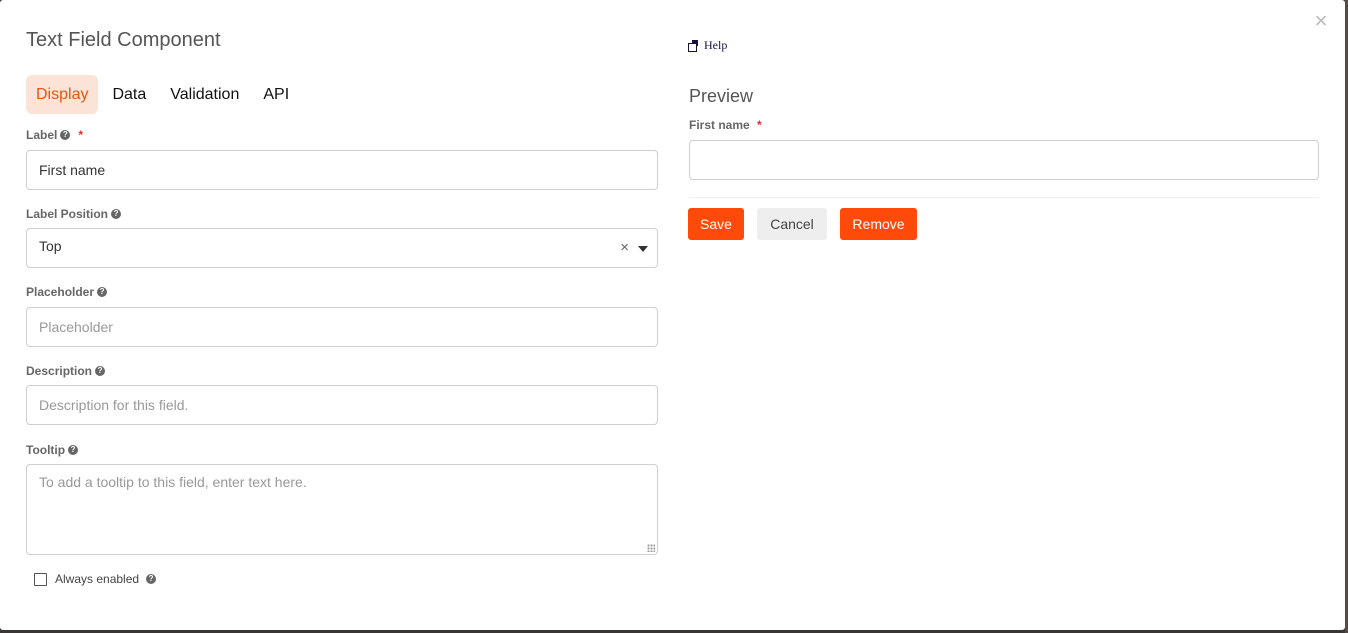 The image size is (1348, 633). Describe the element at coordinates (342, 405) in the screenshot. I see `description-input` at that location.